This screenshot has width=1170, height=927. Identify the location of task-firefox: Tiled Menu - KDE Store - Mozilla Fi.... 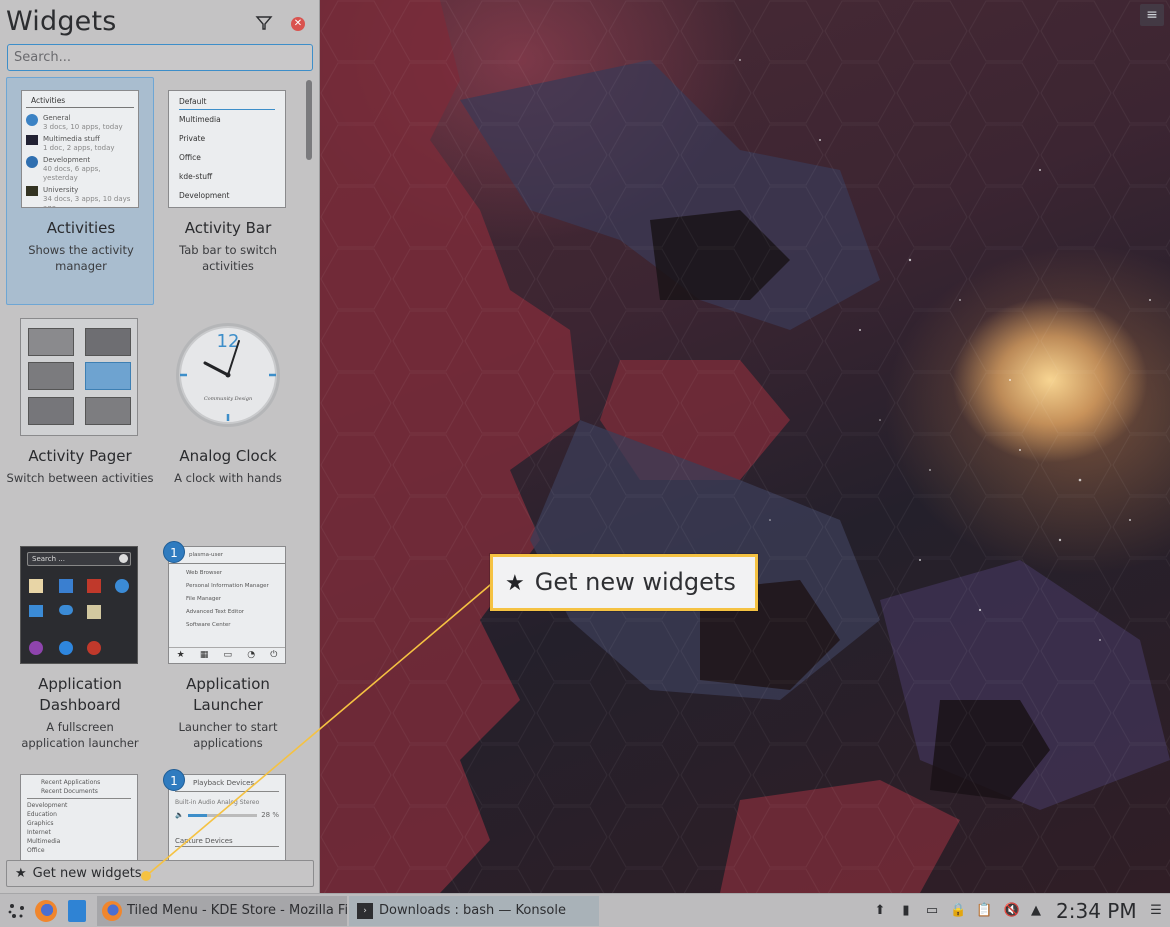
(222, 911).